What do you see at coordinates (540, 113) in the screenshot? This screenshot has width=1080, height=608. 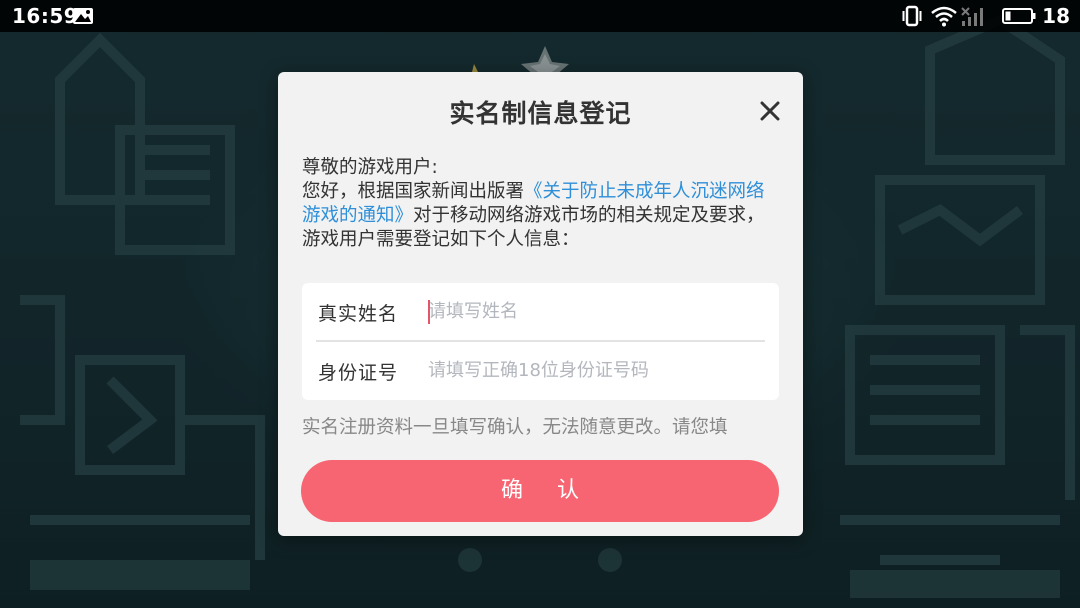 I see `dialog-title: 实名制信息登记` at bounding box center [540, 113].